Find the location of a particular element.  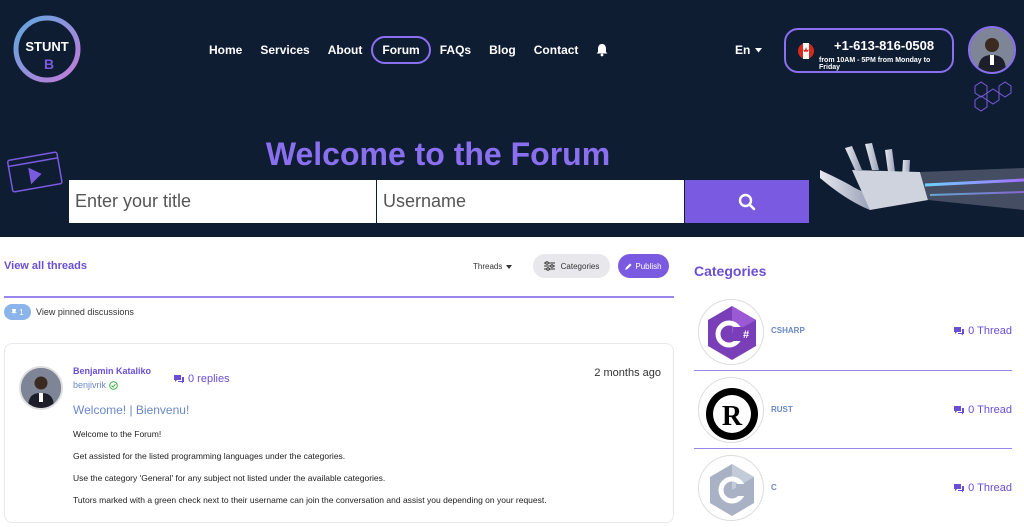

nav-services: Services is located at coordinates (284, 50).